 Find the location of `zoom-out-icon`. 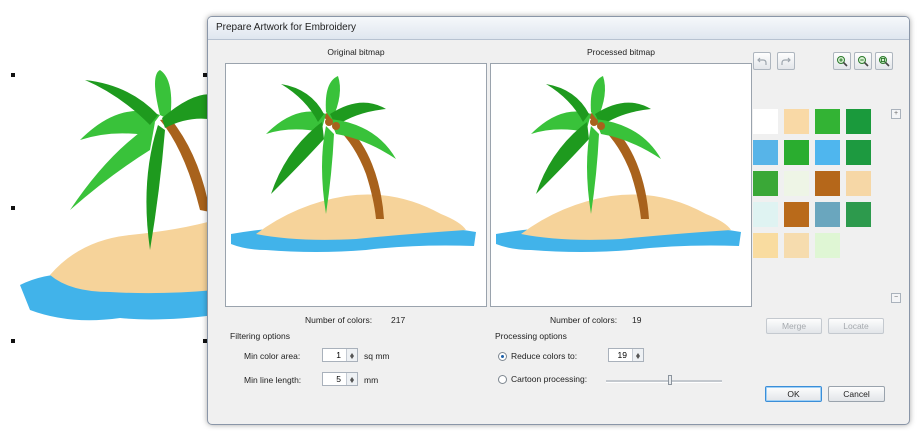

zoom-out-icon is located at coordinates (863, 61).